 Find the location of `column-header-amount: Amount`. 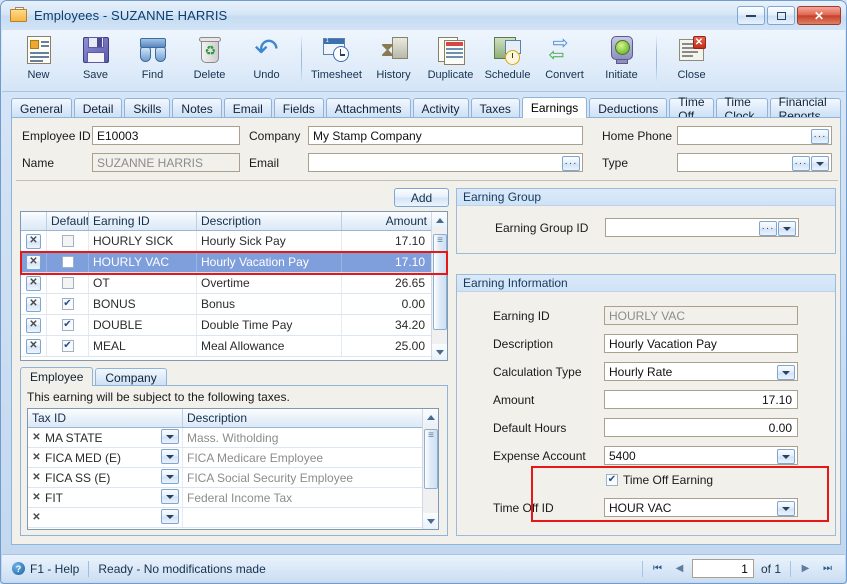

column-header-amount: Amount is located at coordinates (387, 221).